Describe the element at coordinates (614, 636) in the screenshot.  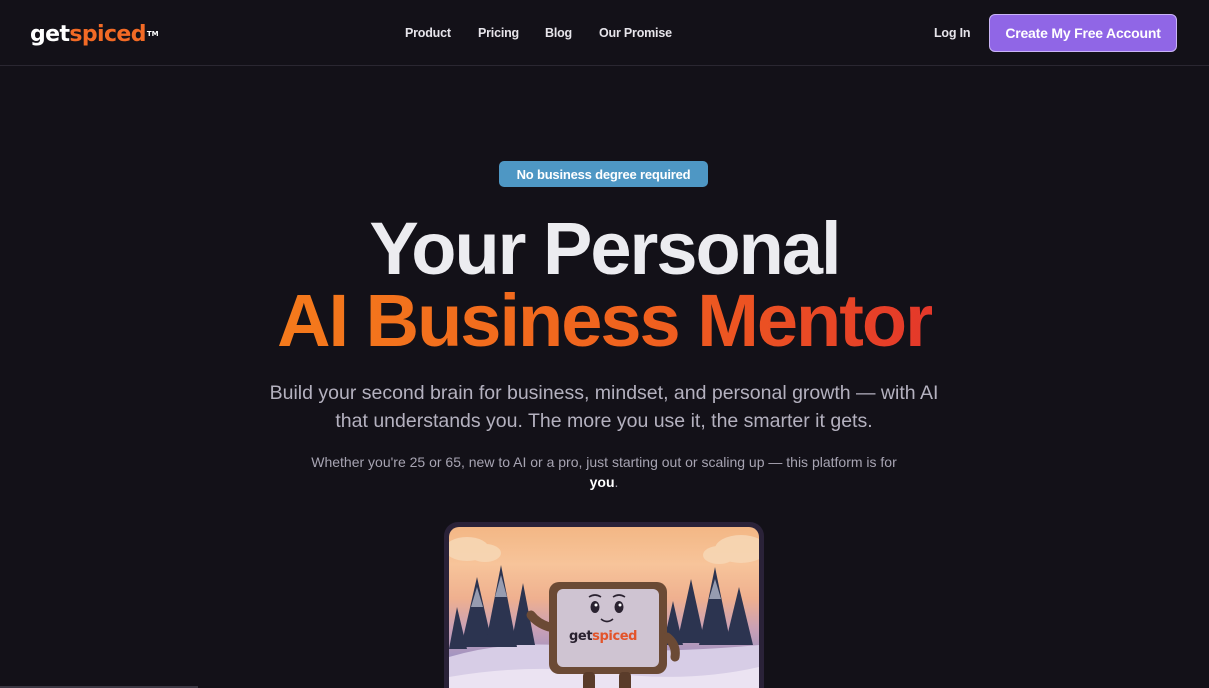
I see `mascot-logo-spiced: spiced` at that location.